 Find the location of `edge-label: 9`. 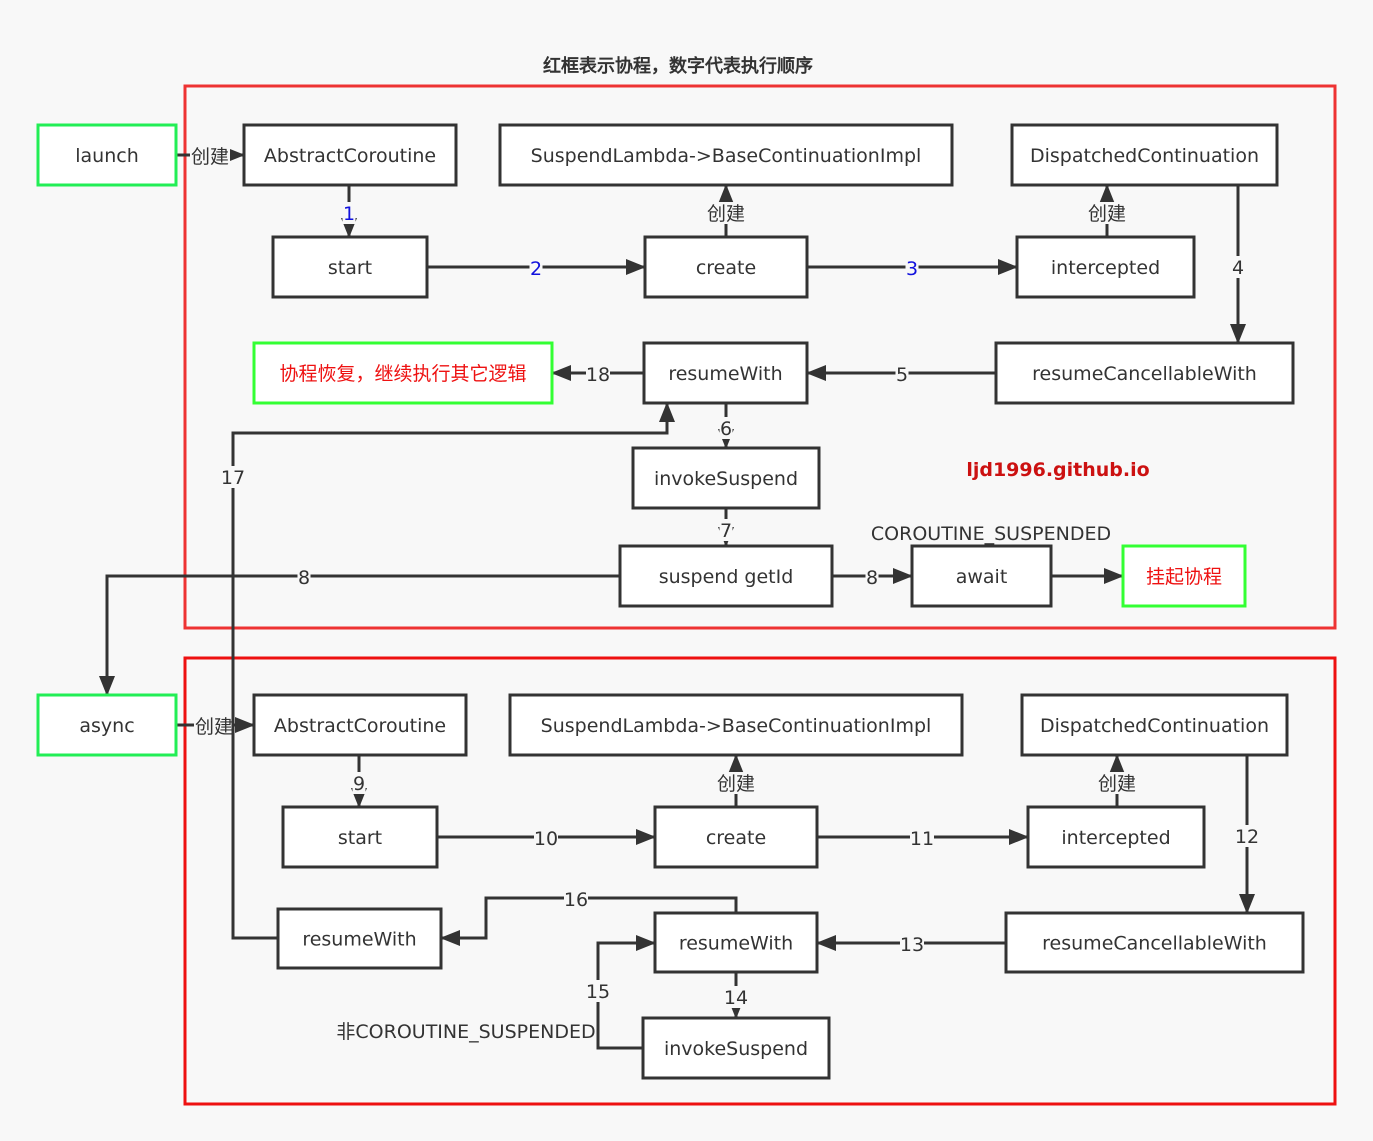

edge-label: 9 is located at coordinates (359, 784).